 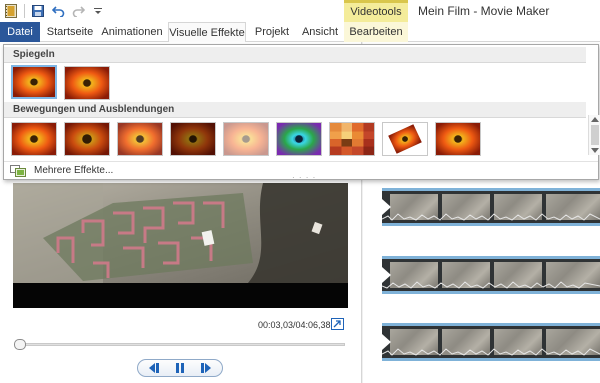 I want to click on effect-thumbnail-mirror-vertical, so click(x=87, y=83).